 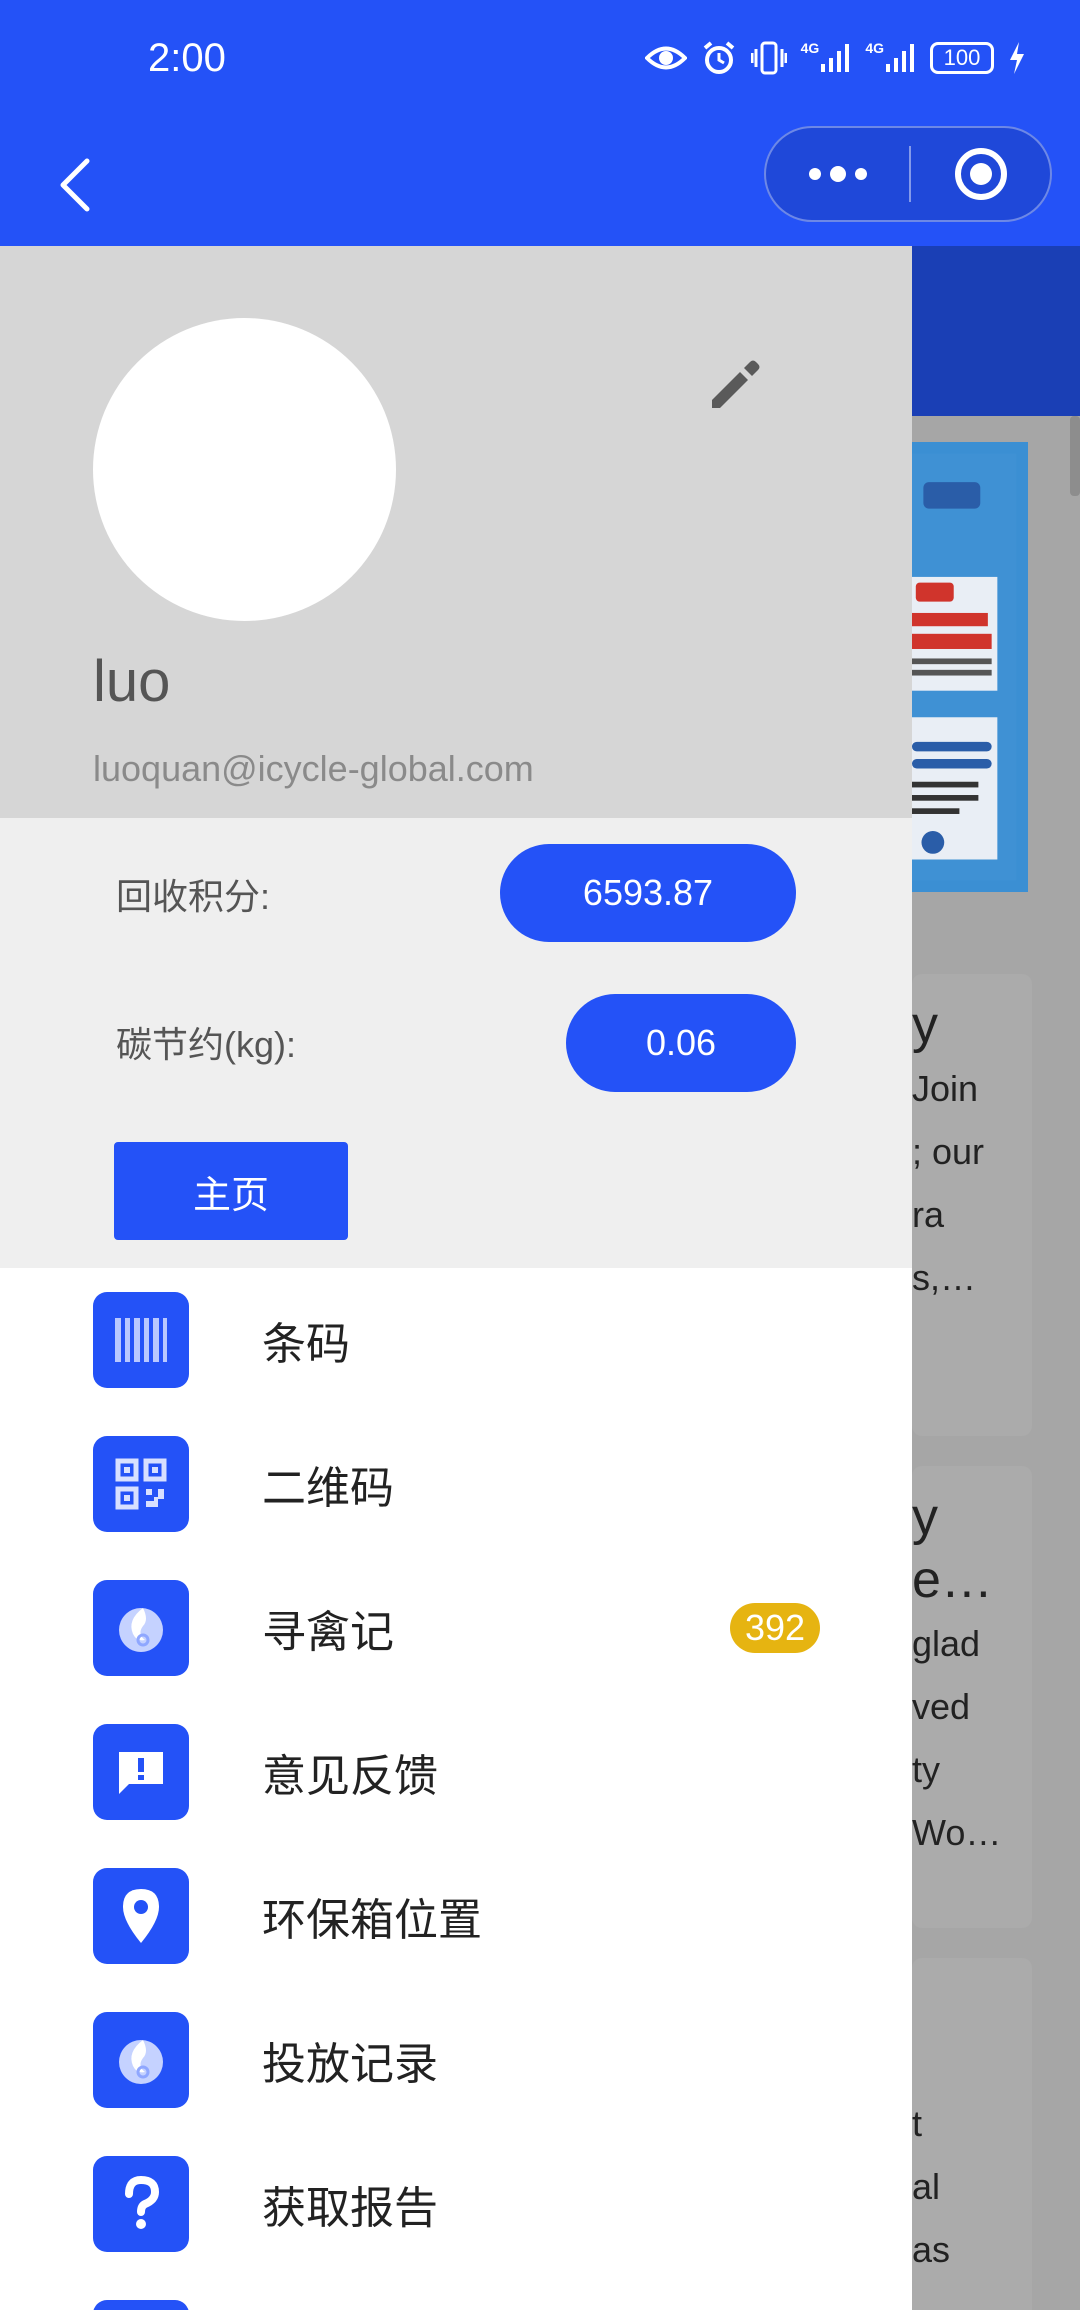 I want to click on nav-bar, so click(x=540, y=186).